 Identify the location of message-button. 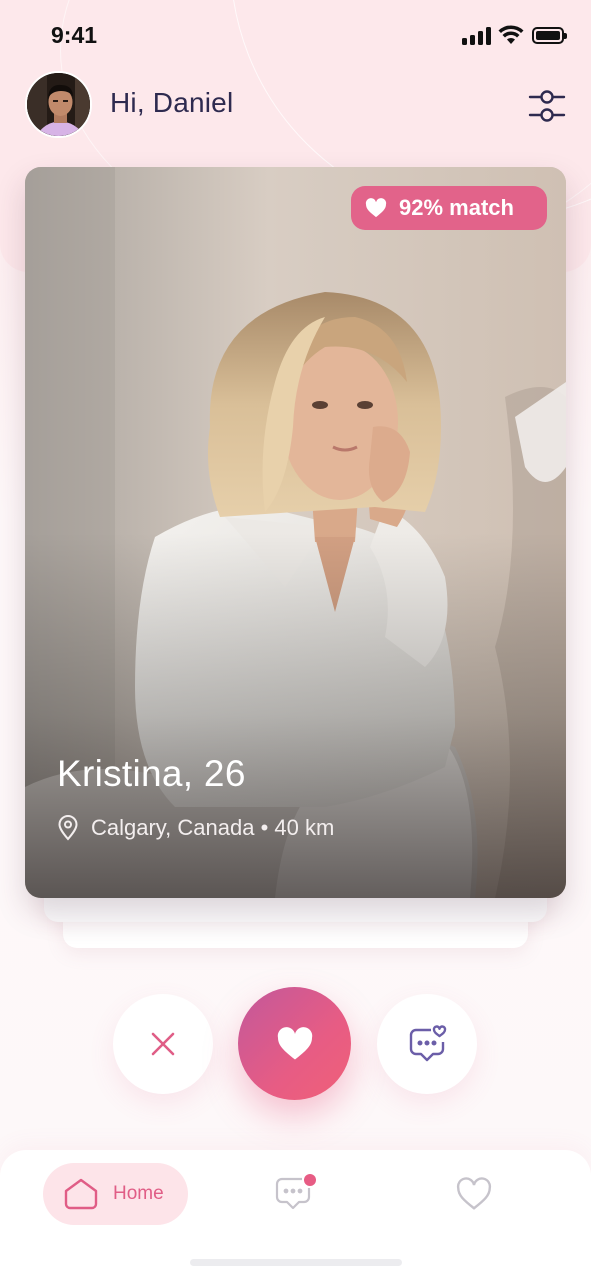
(427, 1044).